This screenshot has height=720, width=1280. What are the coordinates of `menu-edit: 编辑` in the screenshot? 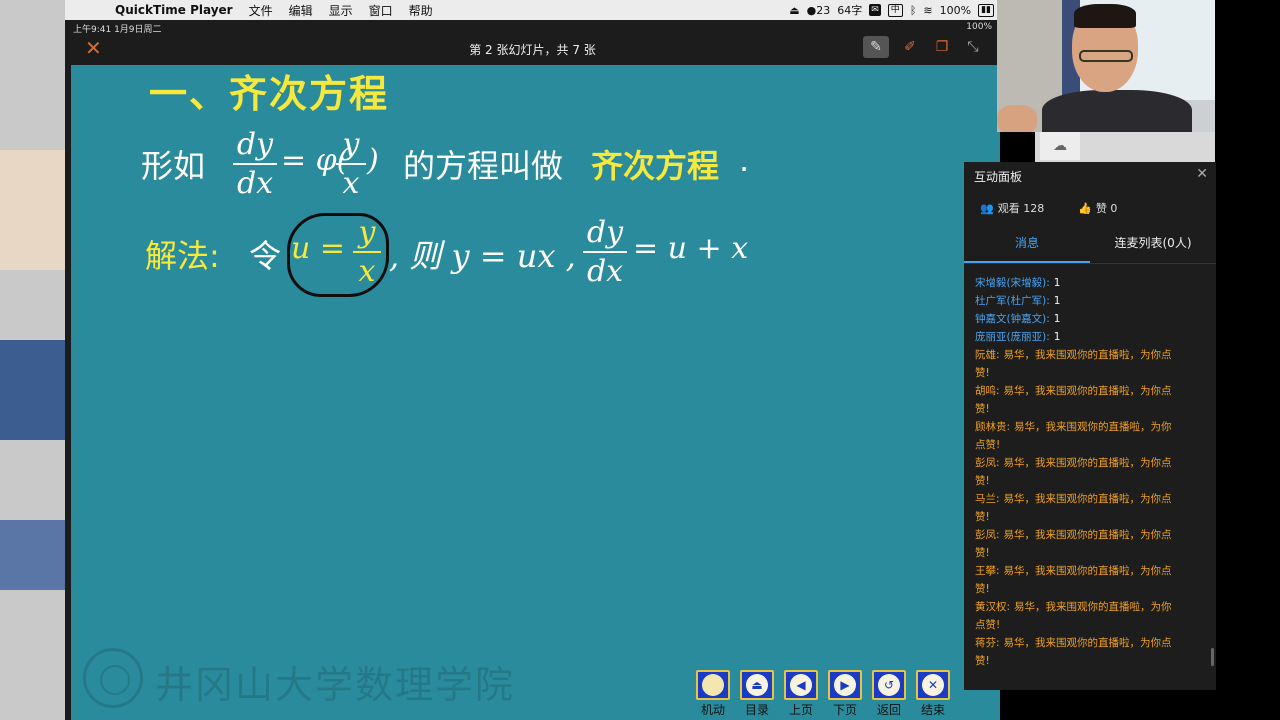 It's located at (301, 10).